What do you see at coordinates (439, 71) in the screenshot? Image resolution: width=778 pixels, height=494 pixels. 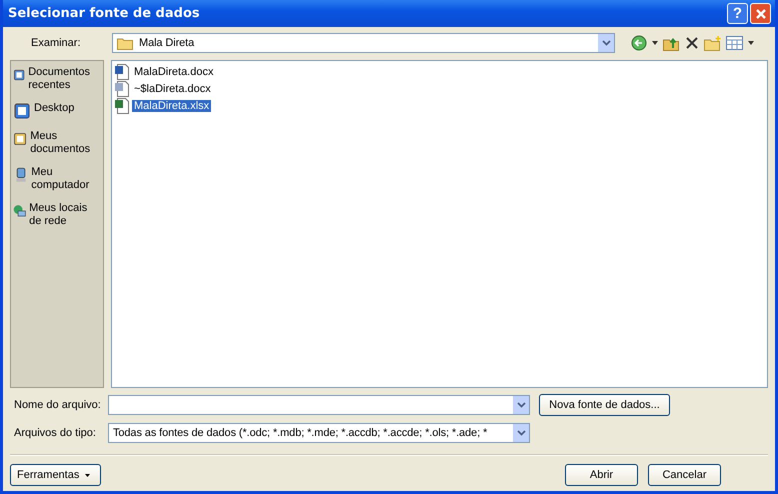 I see `file-item: MalaDireta.docx` at bounding box center [439, 71].